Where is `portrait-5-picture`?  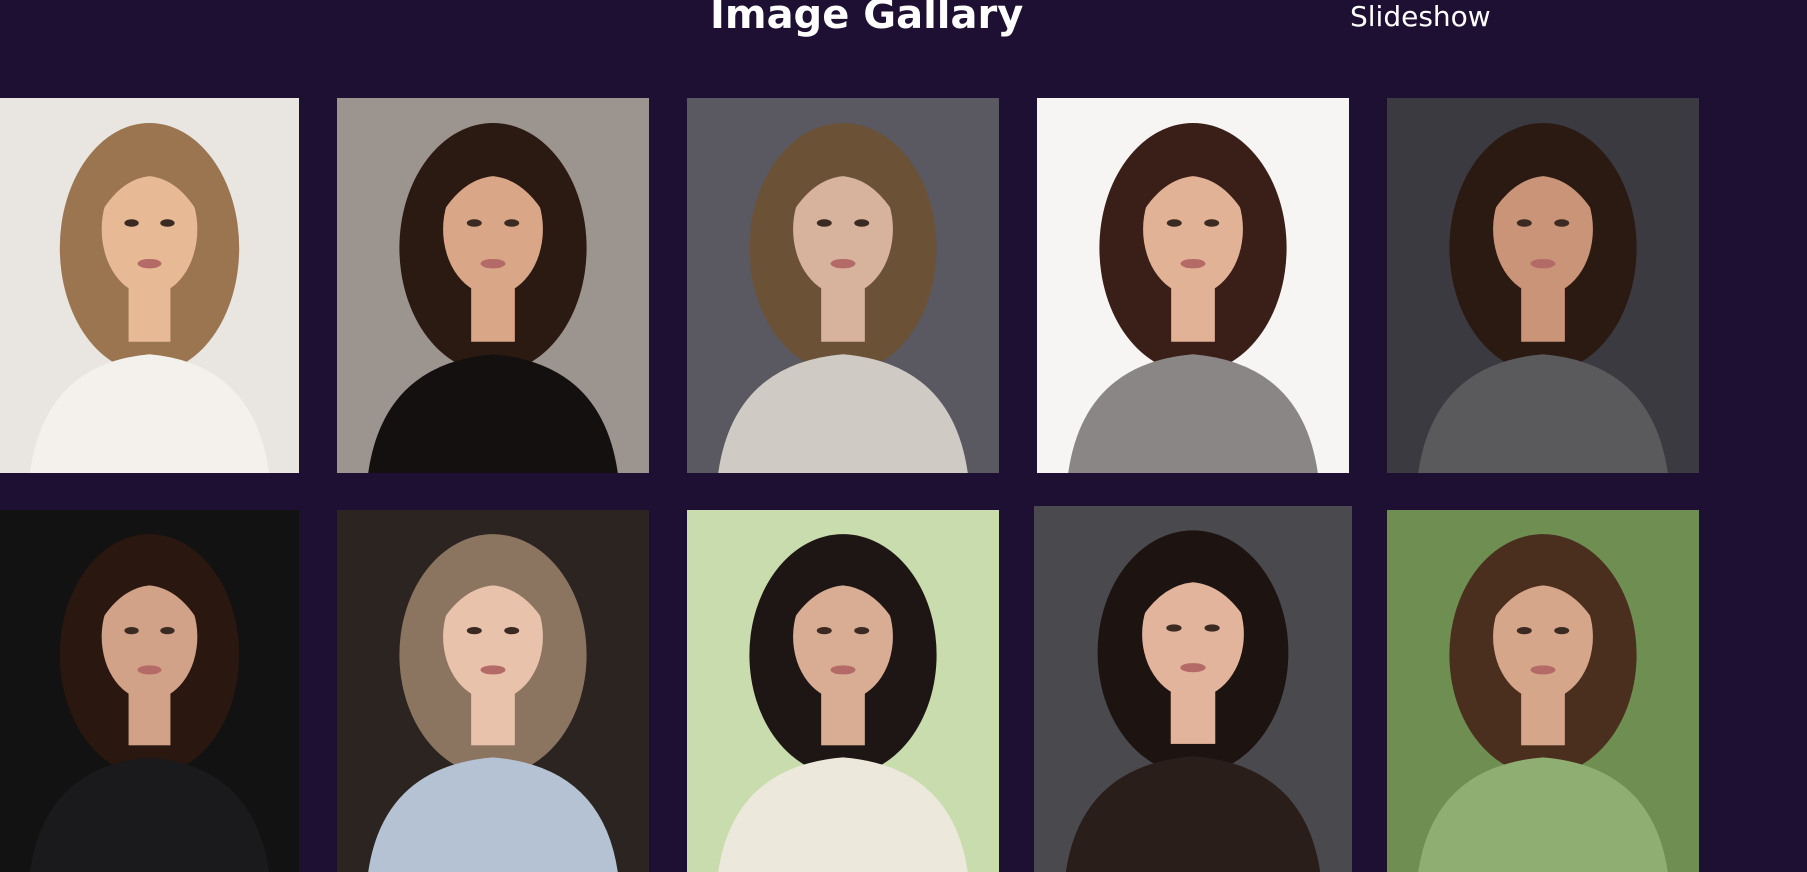 portrait-5-picture is located at coordinates (1543, 285).